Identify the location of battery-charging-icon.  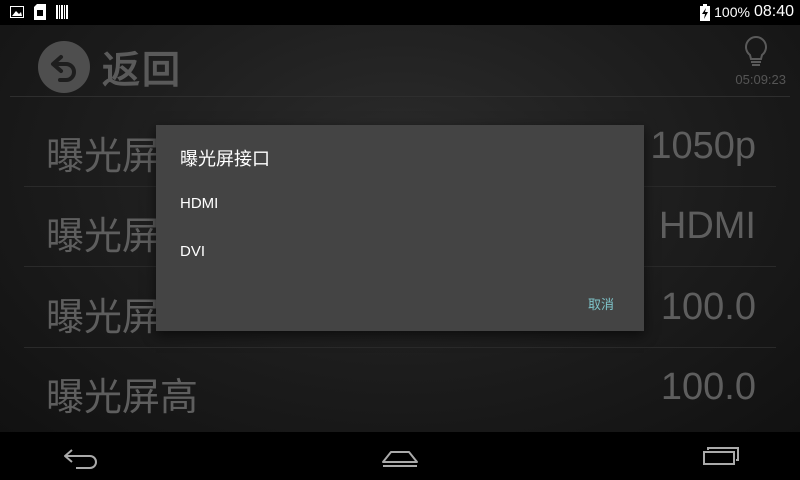
(705, 12).